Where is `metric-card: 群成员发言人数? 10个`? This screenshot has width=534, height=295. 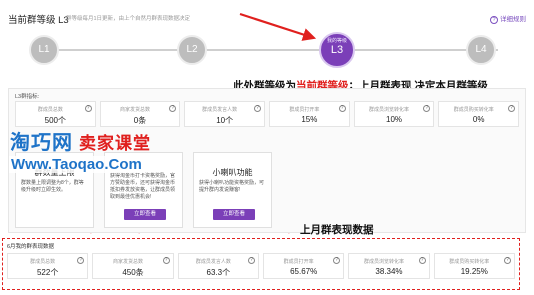 metric-card: 群成员发言人数? 10个 is located at coordinates (225, 114).